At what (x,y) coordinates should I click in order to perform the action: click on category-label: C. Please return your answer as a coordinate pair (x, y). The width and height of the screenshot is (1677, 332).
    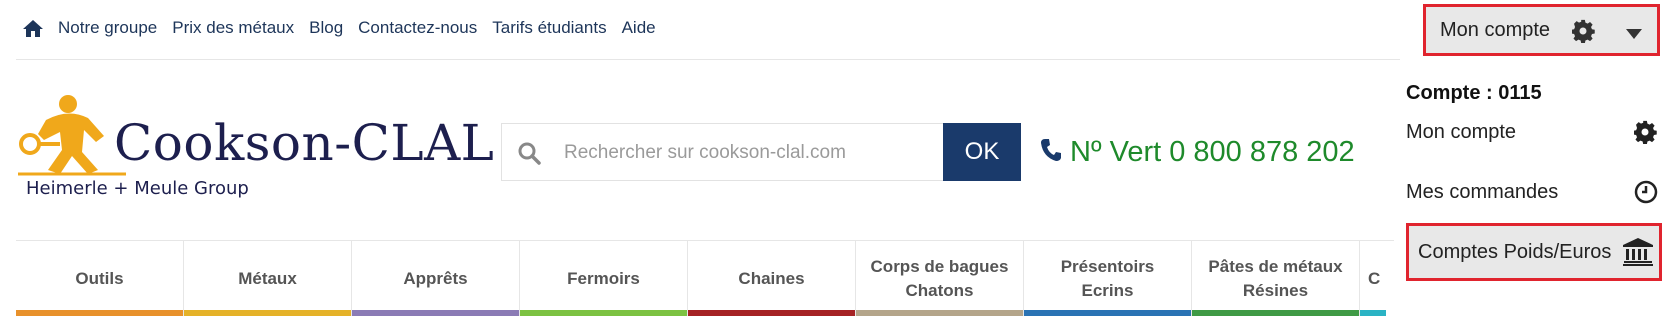
    Looking at the image, I should click on (1374, 278).